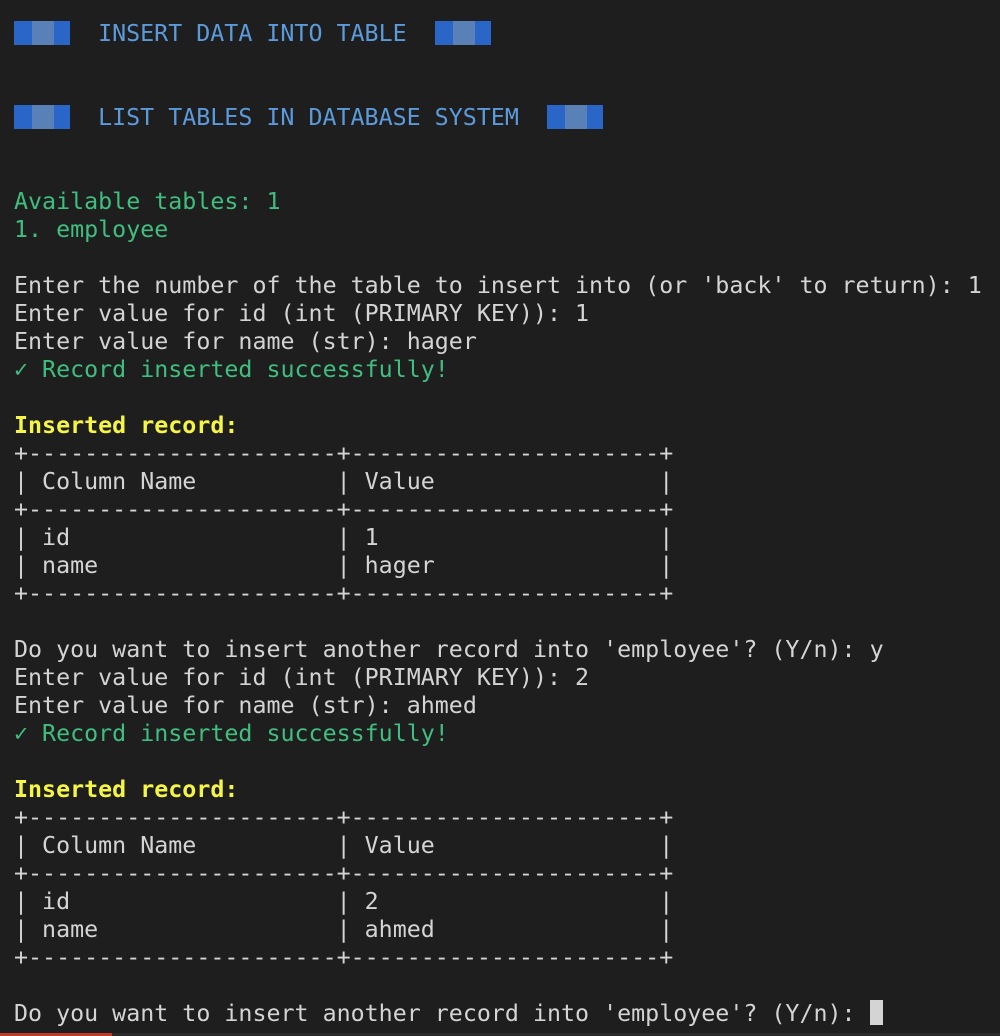 The width and height of the screenshot is (1000, 1036). I want to click on prompt-name: Enter value for name (str): ahmed, so click(245, 705).